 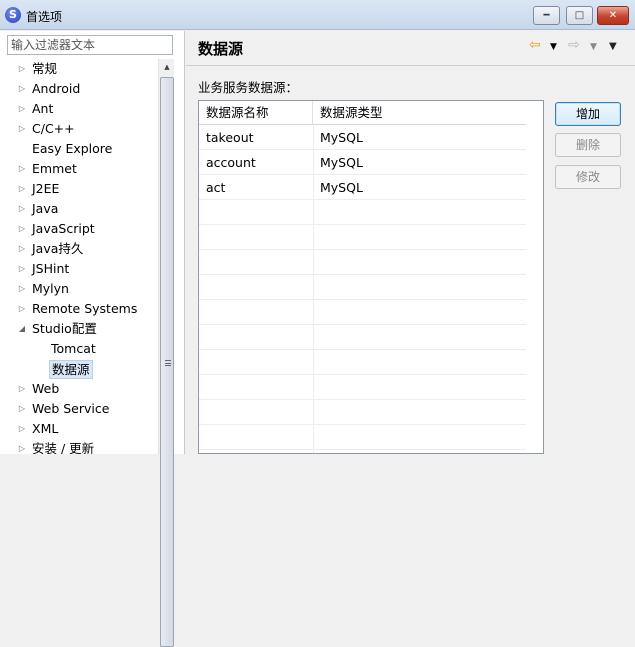 I want to click on filter-input, so click(x=90, y=45).